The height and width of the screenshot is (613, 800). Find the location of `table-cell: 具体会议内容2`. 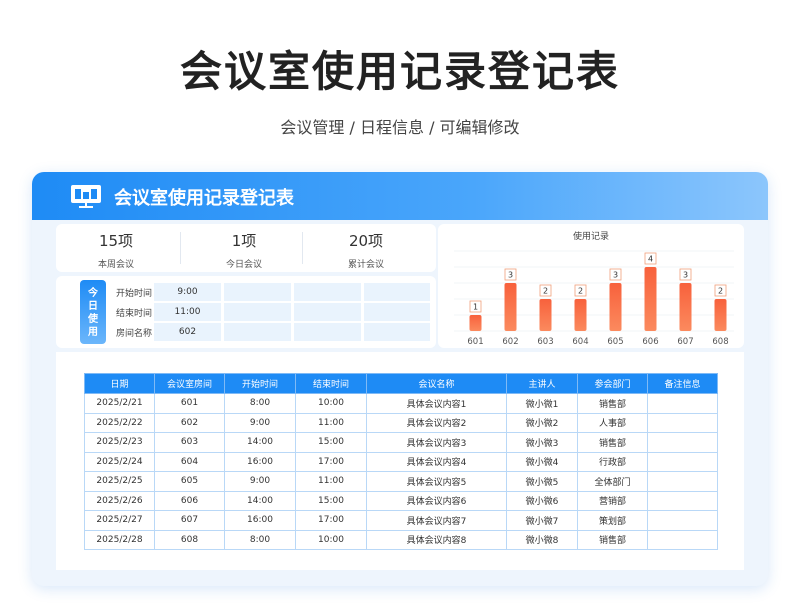

table-cell: 具体会议内容2 is located at coordinates (436, 422).